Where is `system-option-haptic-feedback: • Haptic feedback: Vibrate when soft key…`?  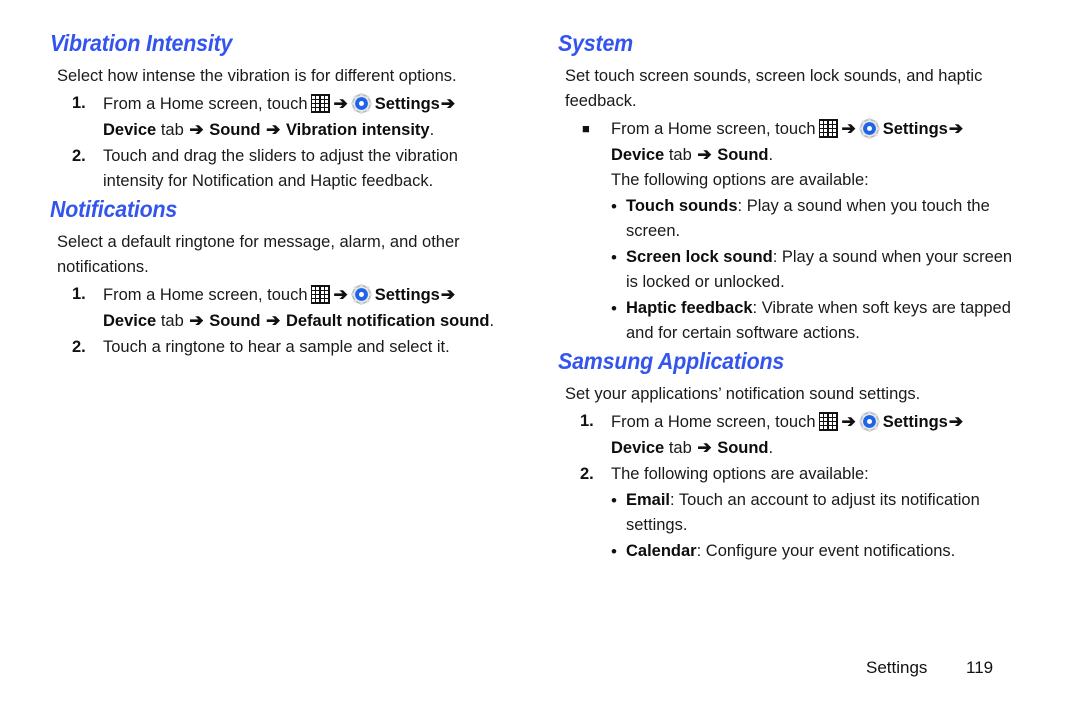
system-option-haptic-feedback: • Haptic feedback: Vibrate when soft key… is located at coordinates (789, 321).